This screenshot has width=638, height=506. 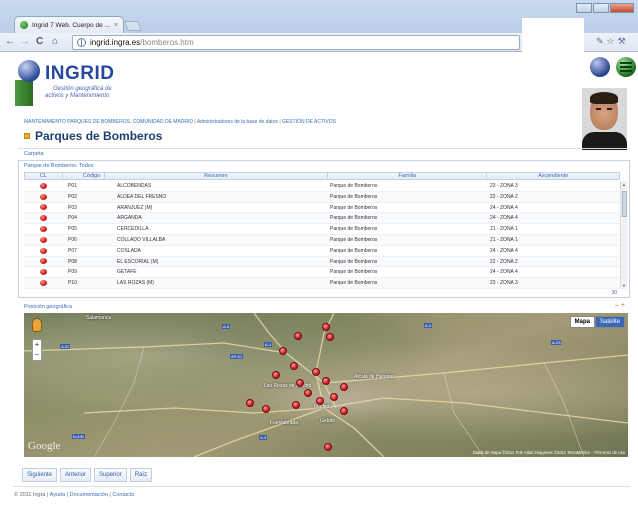 What do you see at coordinates (89, 495) in the screenshot?
I see `documentation-link: Documentación` at bounding box center [89, 495].